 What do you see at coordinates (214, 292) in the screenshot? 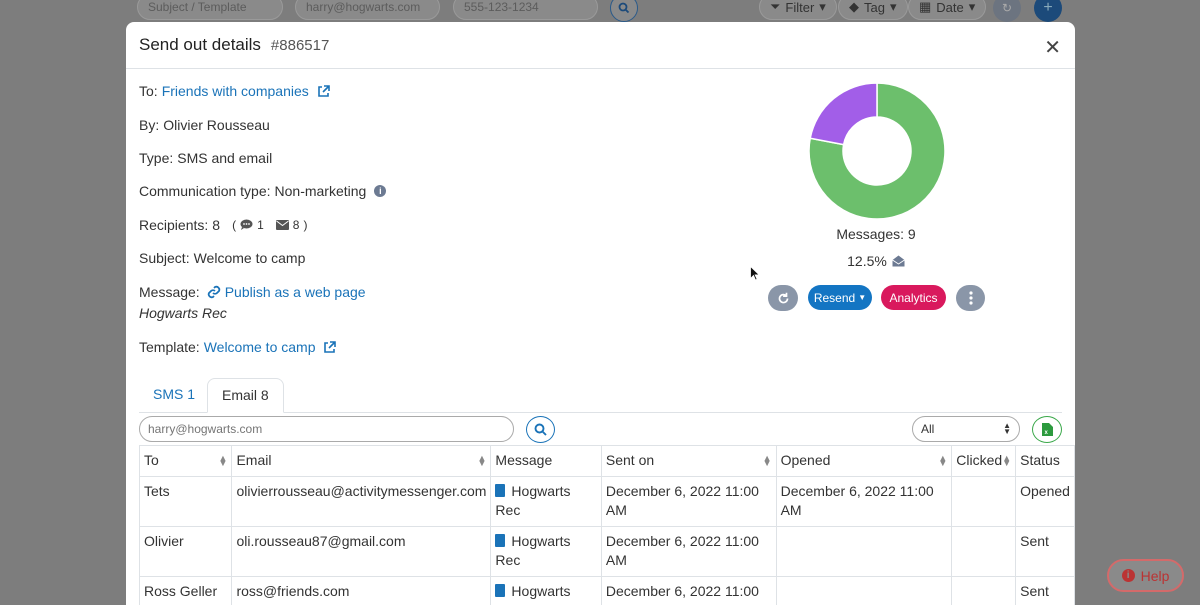
I see `link-icon` at bounding box center [214, 292].